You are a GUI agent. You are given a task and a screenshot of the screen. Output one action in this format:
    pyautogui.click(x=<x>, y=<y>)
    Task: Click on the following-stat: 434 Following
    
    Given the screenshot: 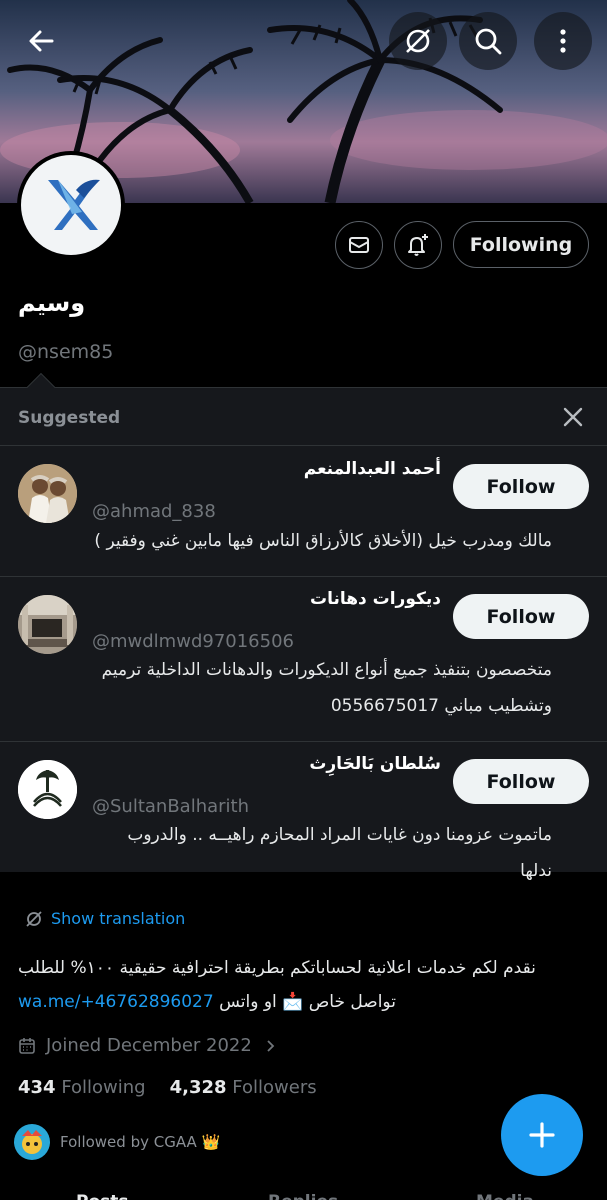 What is the action you would take?
    pyautogui.click(x=82, y=1087)
    